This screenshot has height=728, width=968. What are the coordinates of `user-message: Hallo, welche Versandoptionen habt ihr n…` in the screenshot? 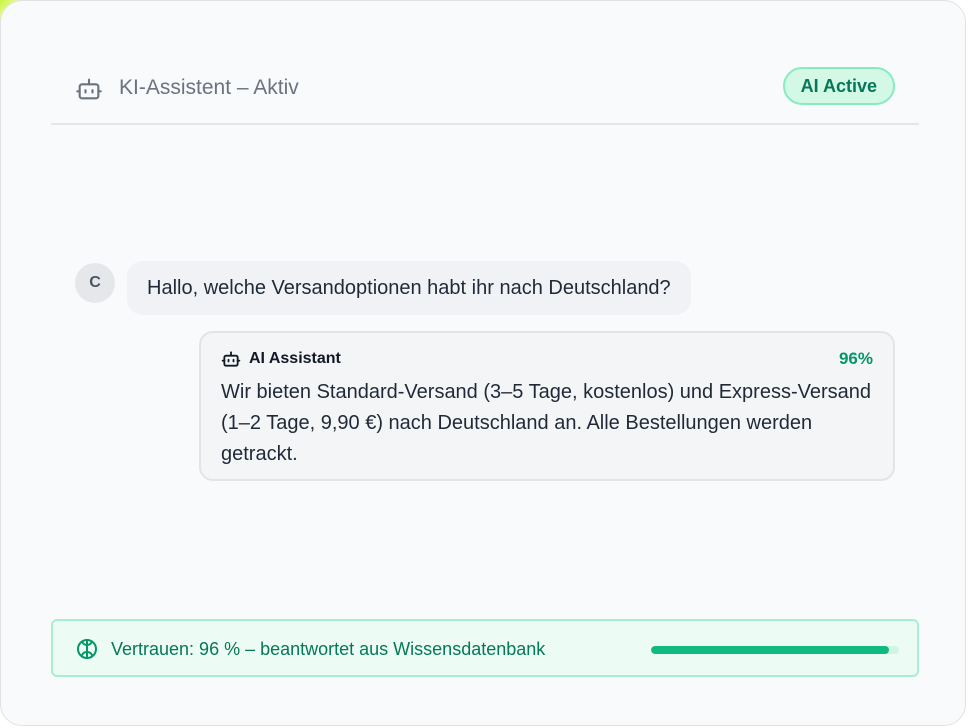 It's located at (409, 288).